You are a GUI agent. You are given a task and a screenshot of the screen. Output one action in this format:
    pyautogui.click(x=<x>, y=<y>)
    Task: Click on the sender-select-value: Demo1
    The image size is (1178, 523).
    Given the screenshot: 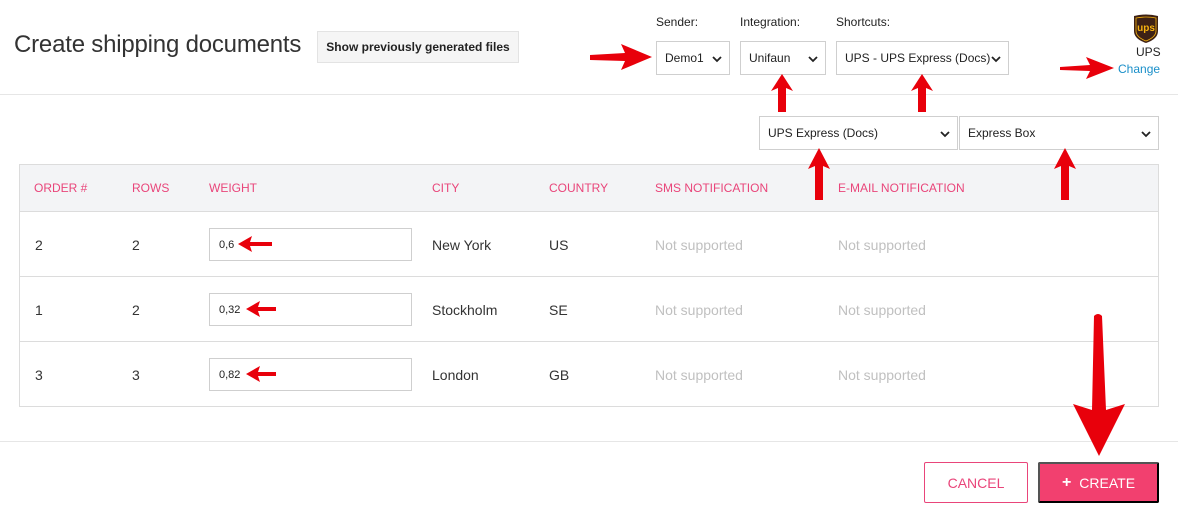 What is the action you would take?
    pyautogui.click(x=684, y=58)
    